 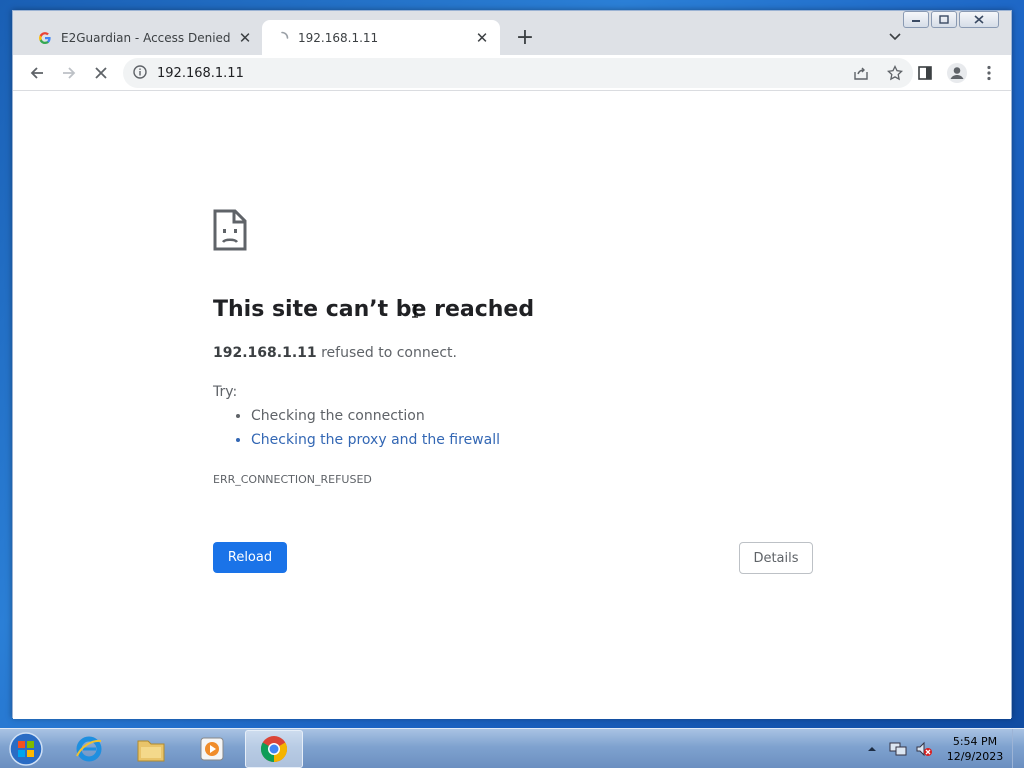 I want to click on clock-date: 12/9/2023, so click(x=975, y=756).